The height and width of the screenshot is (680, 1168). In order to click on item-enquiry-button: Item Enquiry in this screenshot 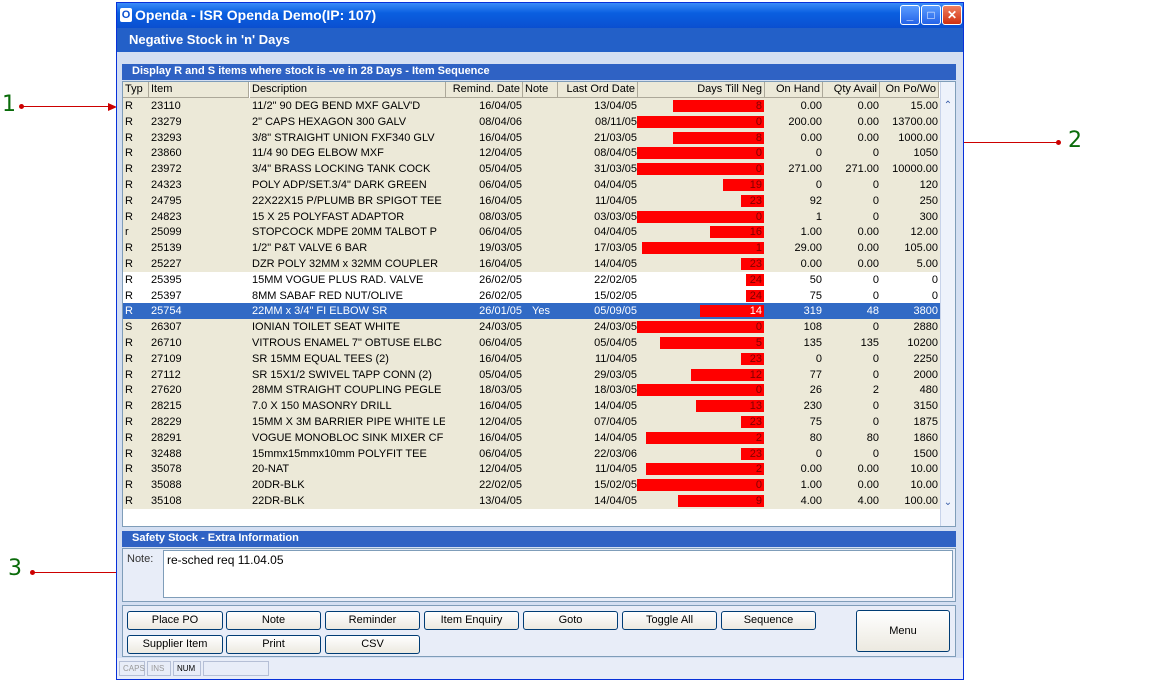, I will do `click(471, 620)`.